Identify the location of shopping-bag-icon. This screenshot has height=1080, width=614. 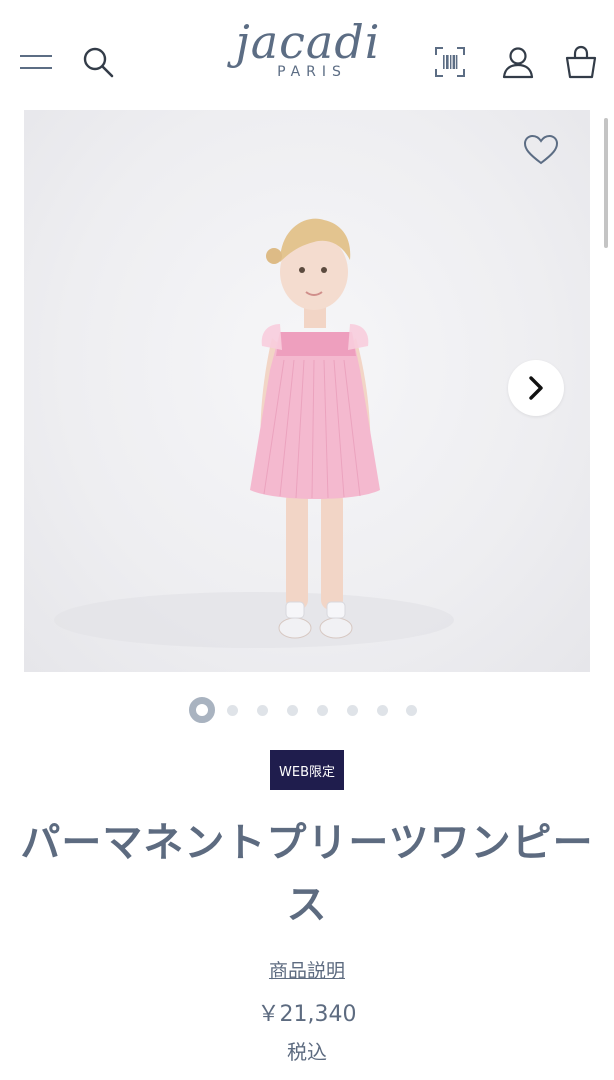
(581, 62).